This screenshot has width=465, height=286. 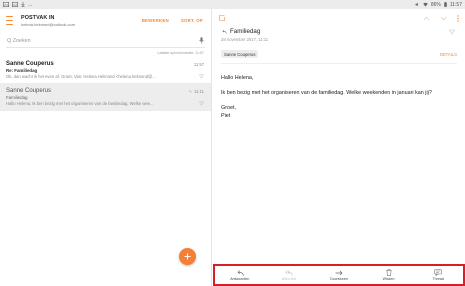 I want to click on menu-icon, so click(x=9, y=20).